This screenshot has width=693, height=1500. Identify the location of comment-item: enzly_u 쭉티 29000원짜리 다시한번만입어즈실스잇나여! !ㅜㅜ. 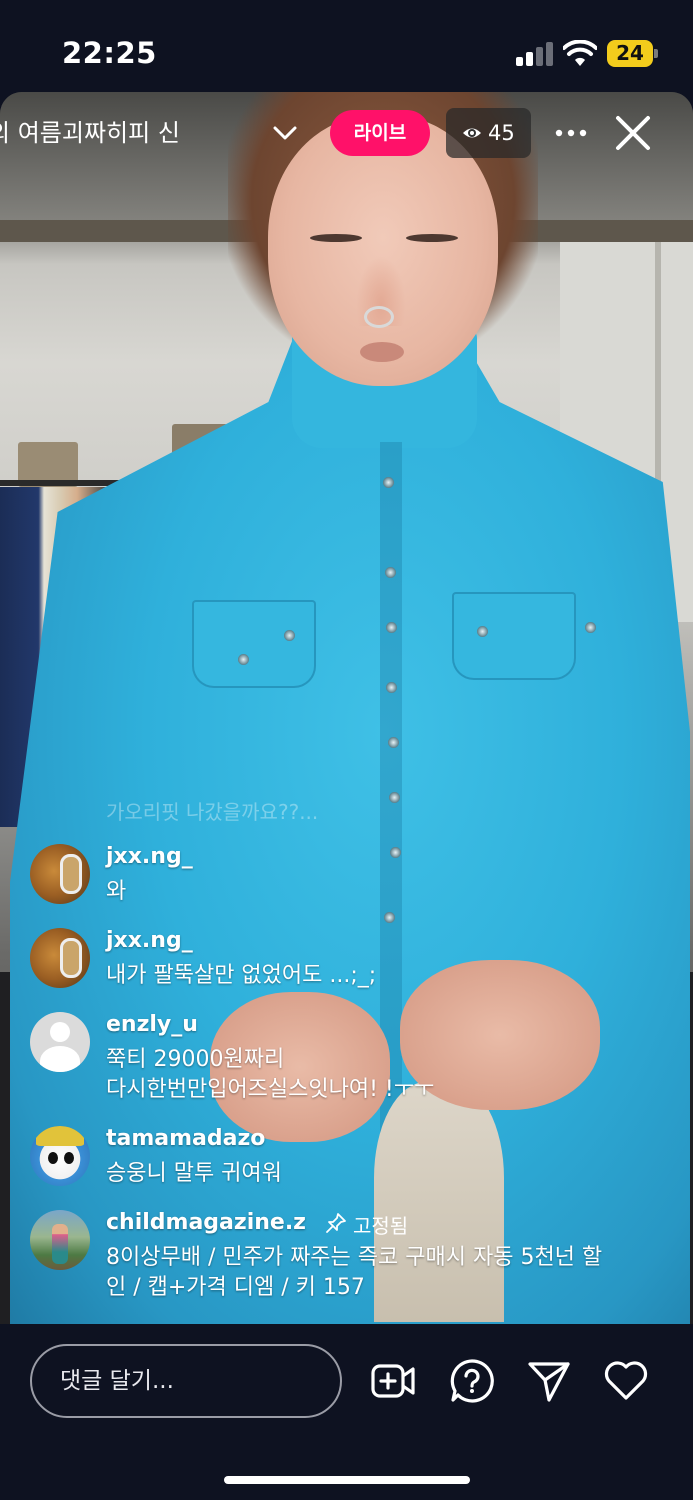
(350, 1060).